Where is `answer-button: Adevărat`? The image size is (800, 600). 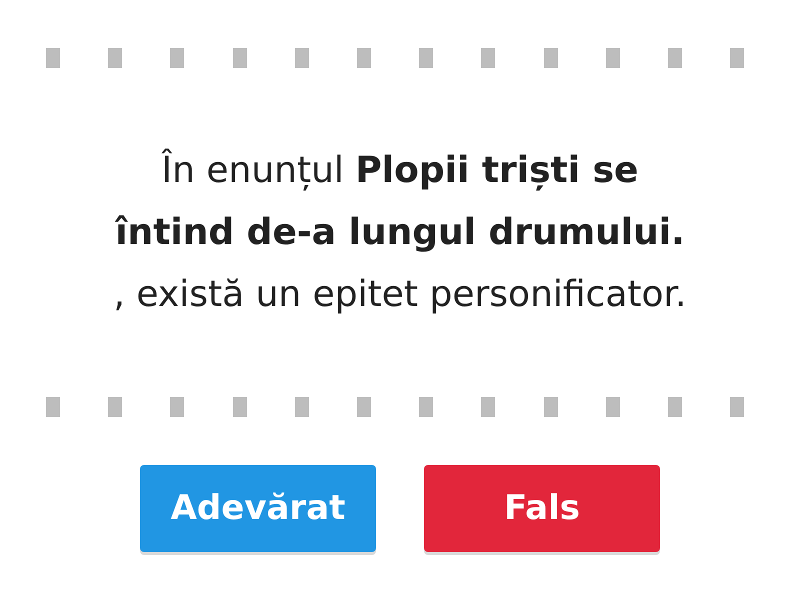 answer-button: Adevărat is located at coordinates (258, 508).